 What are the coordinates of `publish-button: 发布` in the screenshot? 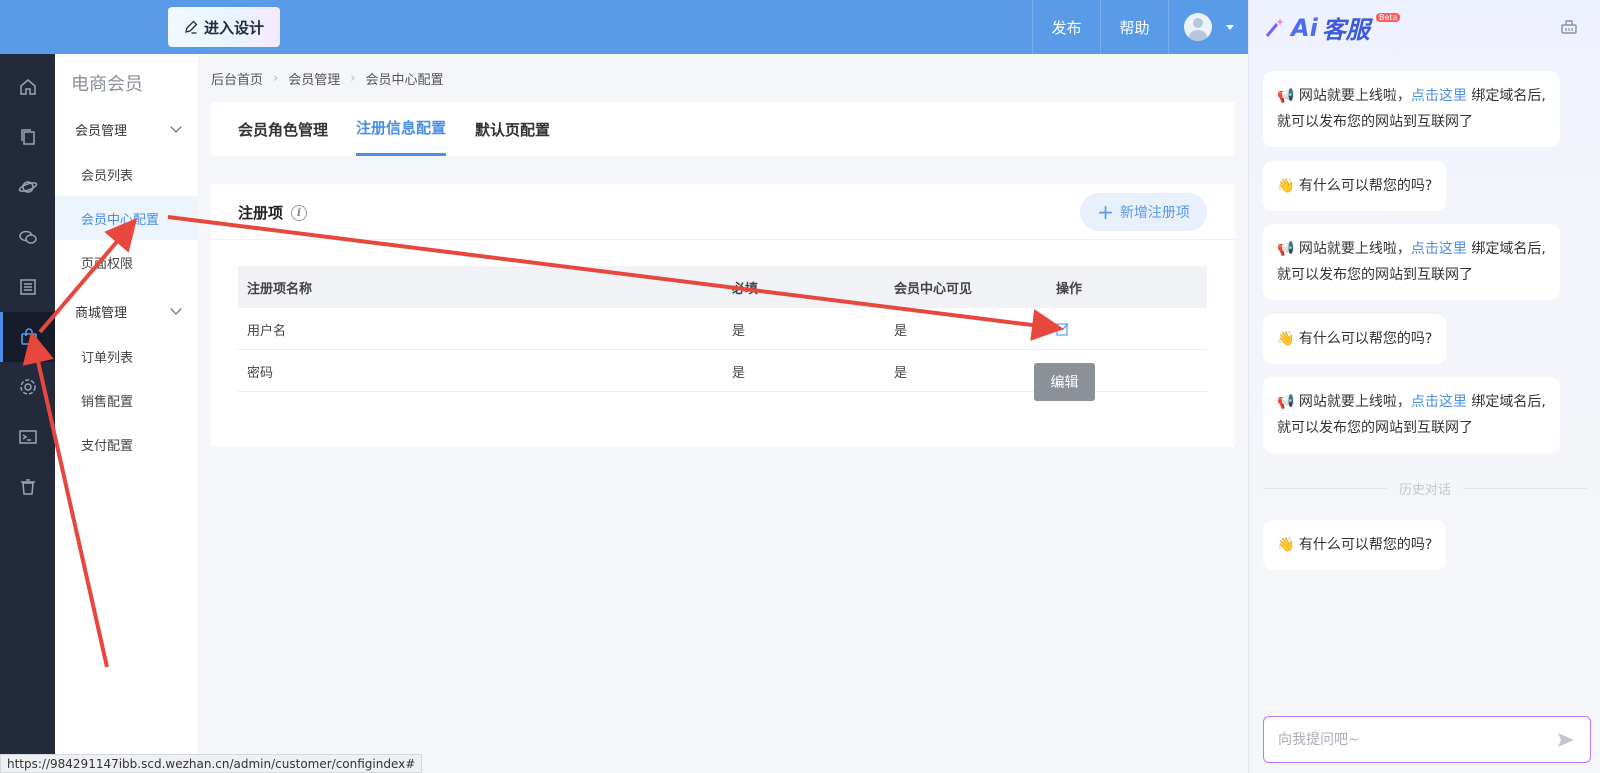 It's located at (1066, 27).